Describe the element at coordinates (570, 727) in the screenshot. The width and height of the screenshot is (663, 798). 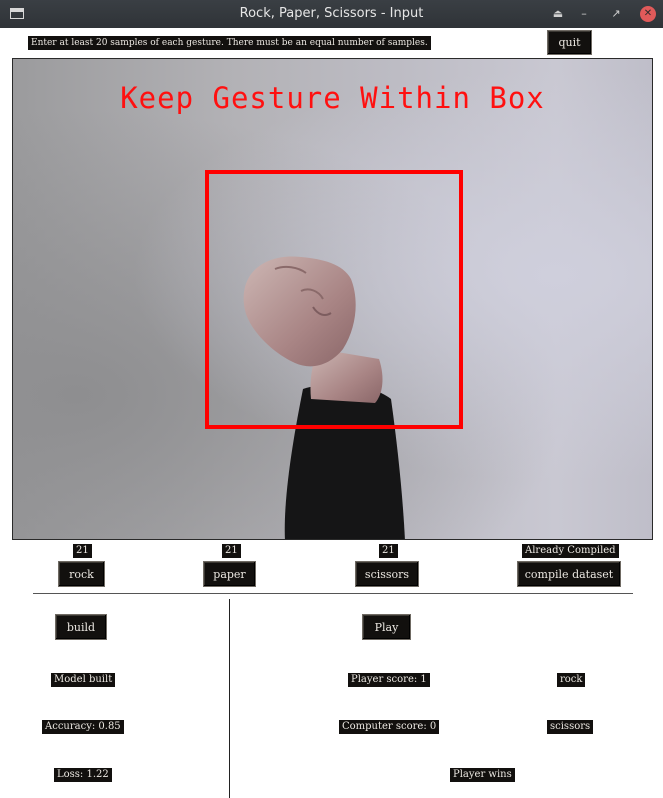
I see `computer-choice: scissors` at that location.